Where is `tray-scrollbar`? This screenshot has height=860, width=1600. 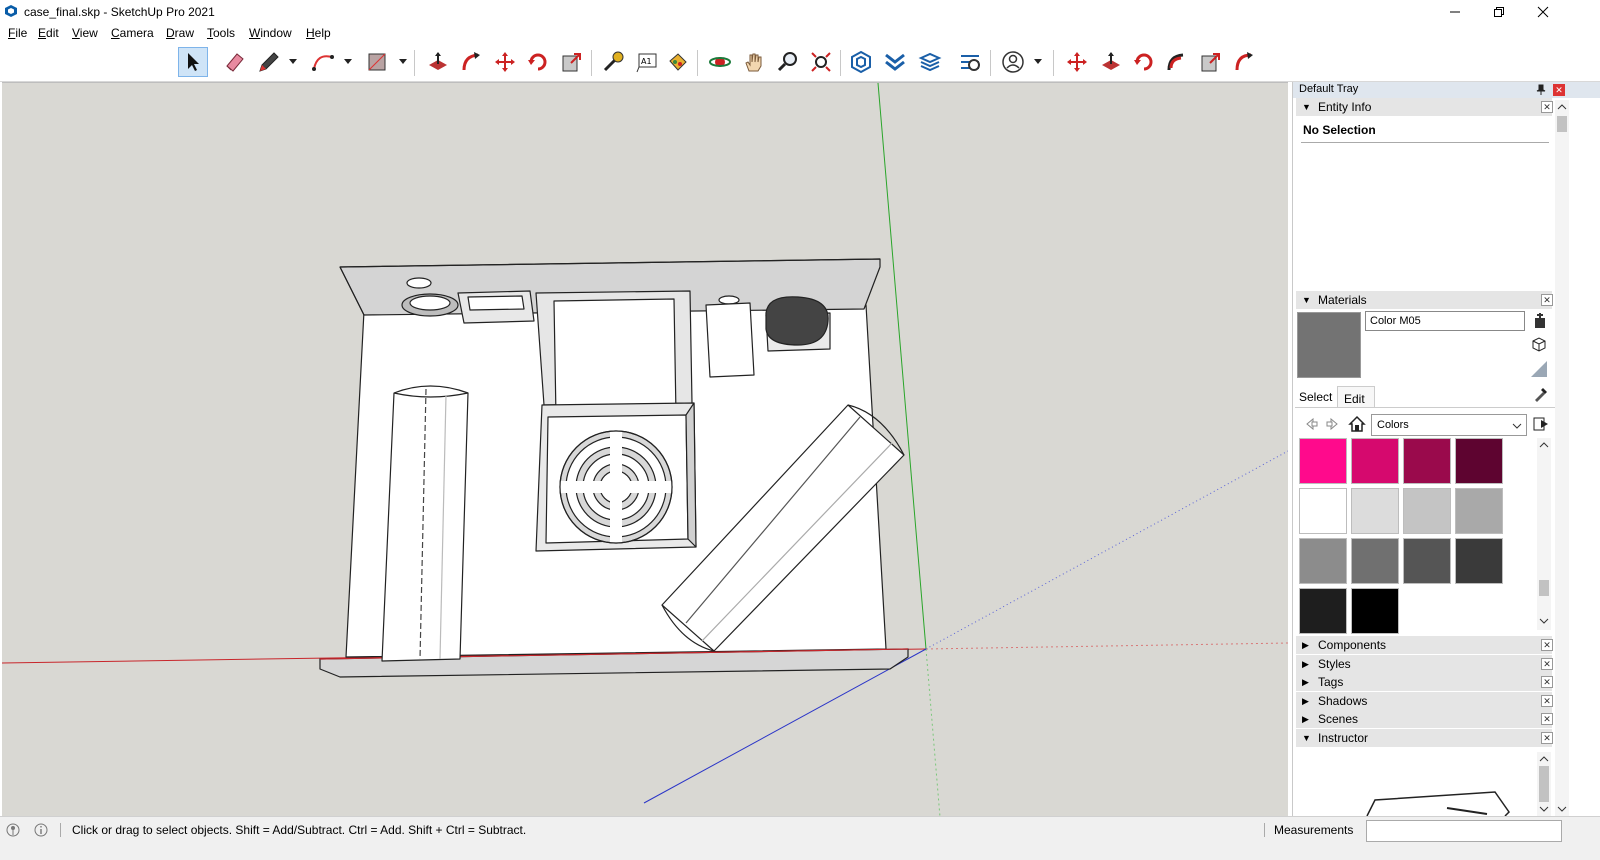
tray-scrollbar is located at coordinates (1562, 458).